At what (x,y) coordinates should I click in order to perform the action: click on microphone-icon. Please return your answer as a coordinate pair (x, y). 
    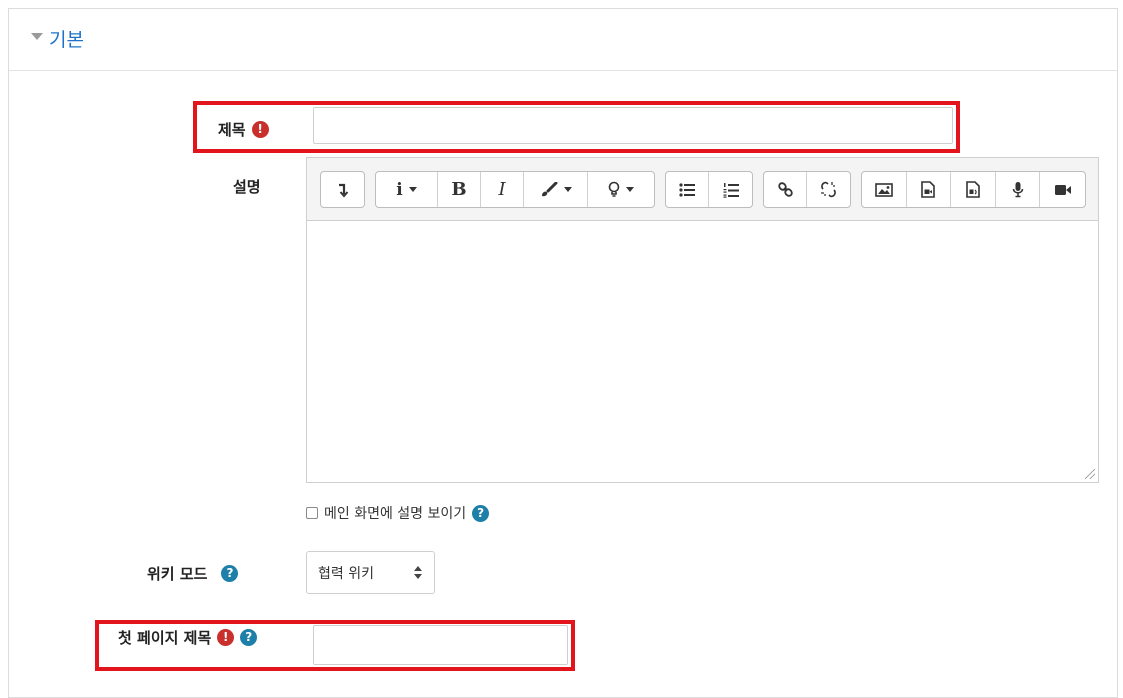
    Looking at the image, I should click on (1017, 190).